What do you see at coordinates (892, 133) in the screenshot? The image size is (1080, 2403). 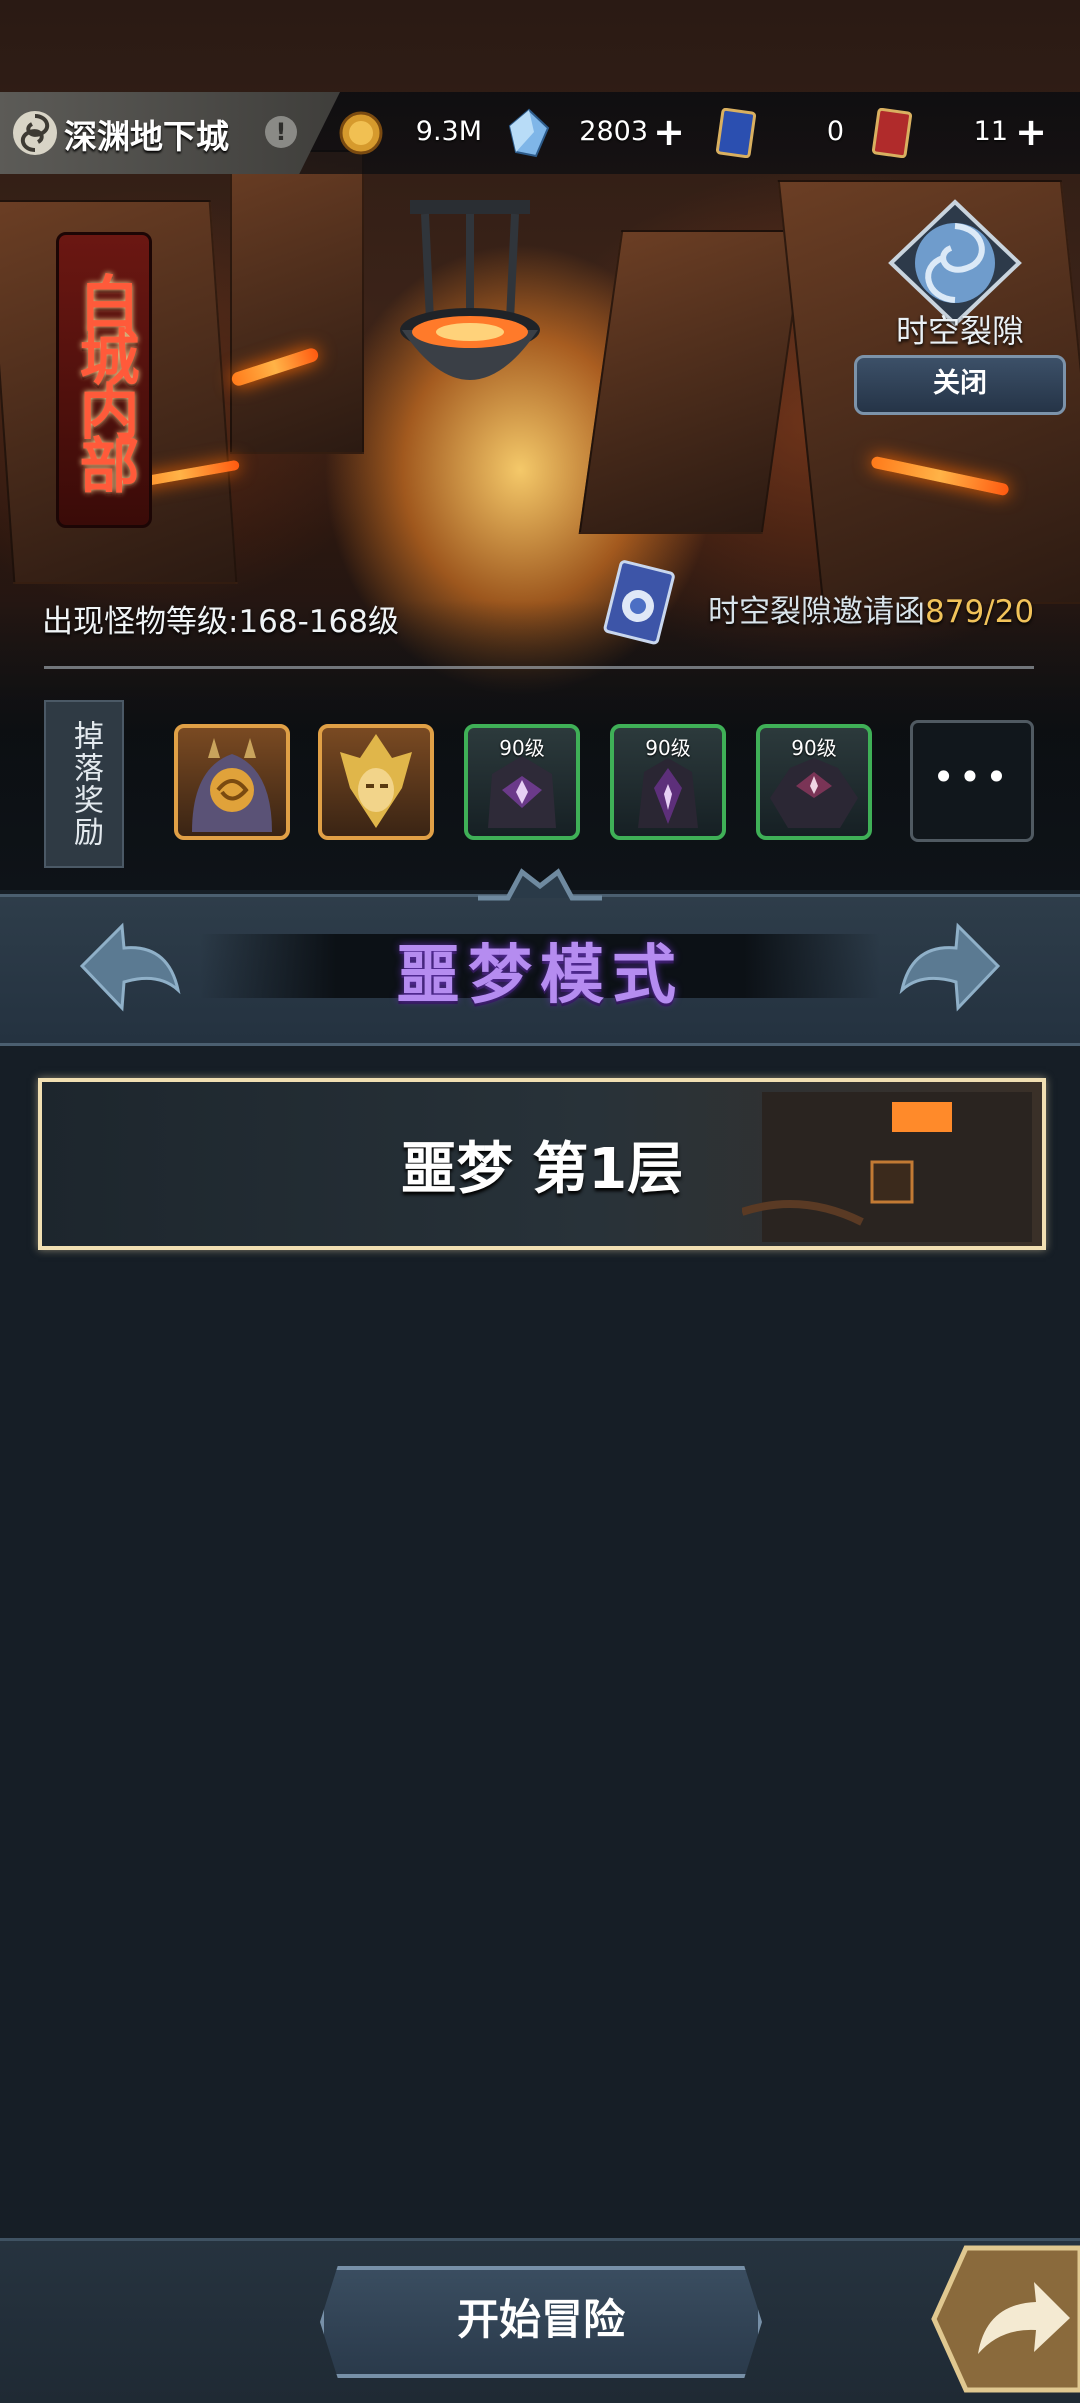 I see `red-card-icon` at bounding box center [892, 133].